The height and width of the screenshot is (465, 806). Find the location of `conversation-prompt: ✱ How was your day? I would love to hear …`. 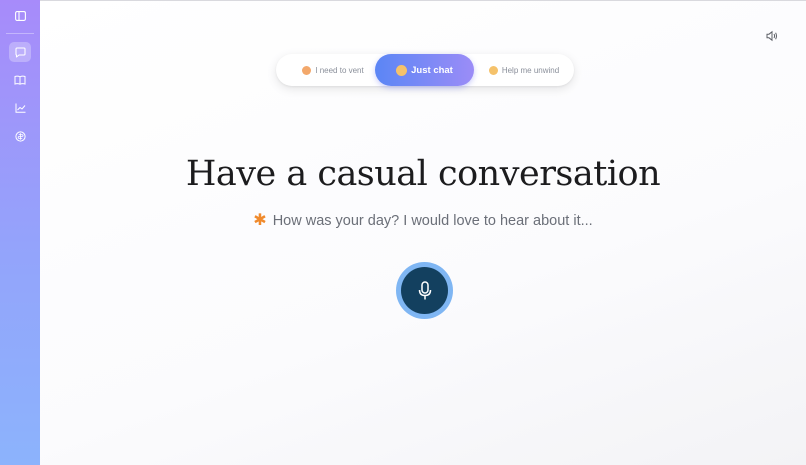

conversation-prompt: ✱ How was your day? I would love to hear … is located at coordinates (423, 220).